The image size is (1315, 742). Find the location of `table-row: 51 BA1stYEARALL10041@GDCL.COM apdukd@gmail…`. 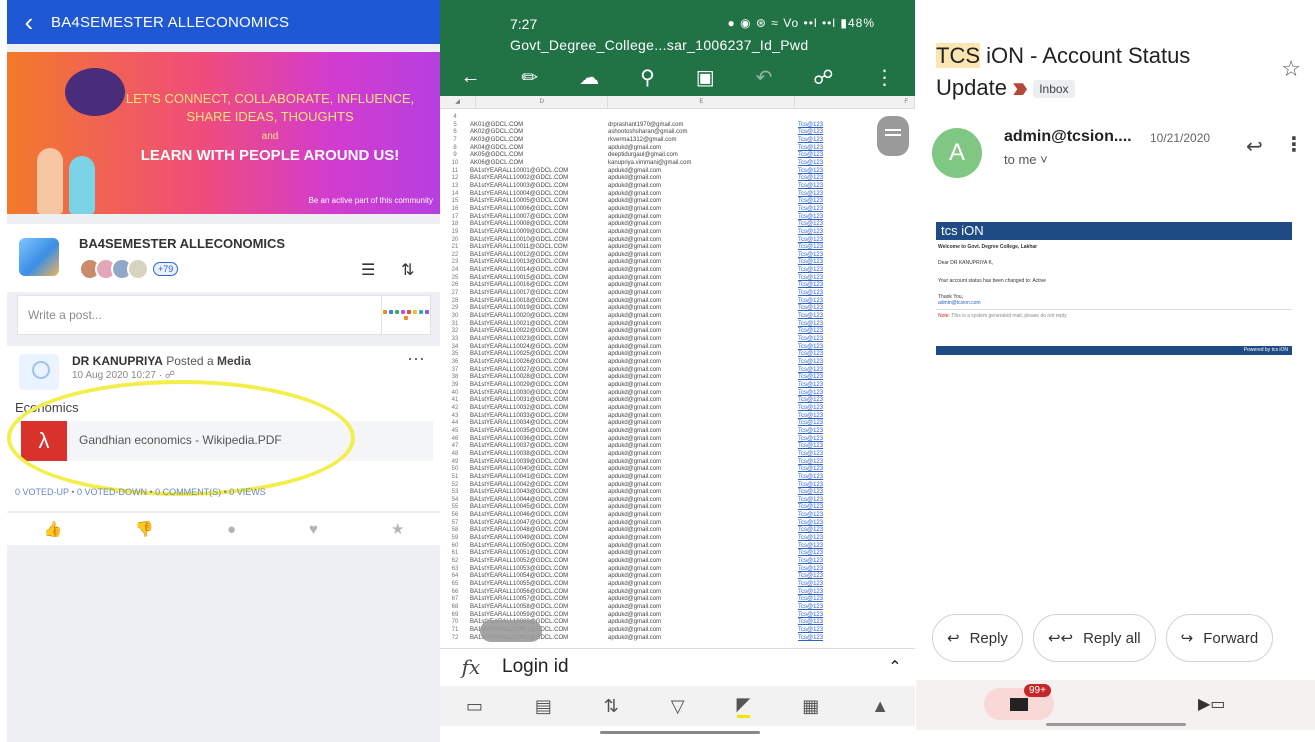

table-row: 51 BA1stYEARALL10041@GDCL.COM apdukd@gmail… is located at coordinates (677, 478).